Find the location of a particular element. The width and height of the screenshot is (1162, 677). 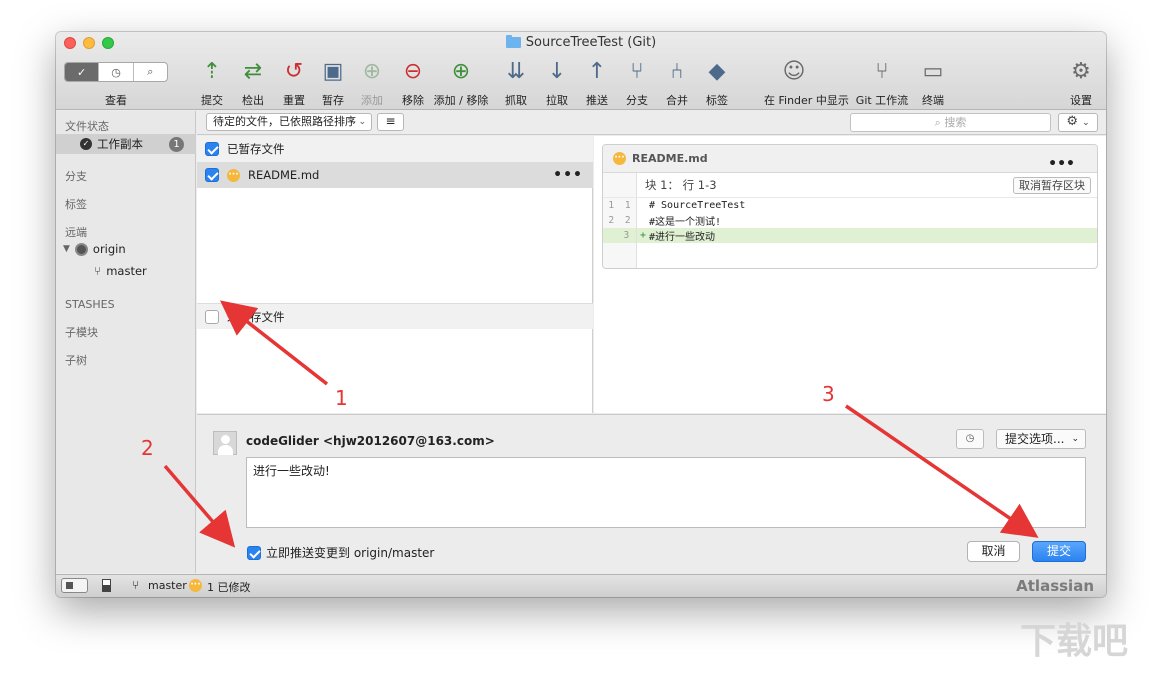

annotation-number-3: 3 is located at coordinates (828, 394).